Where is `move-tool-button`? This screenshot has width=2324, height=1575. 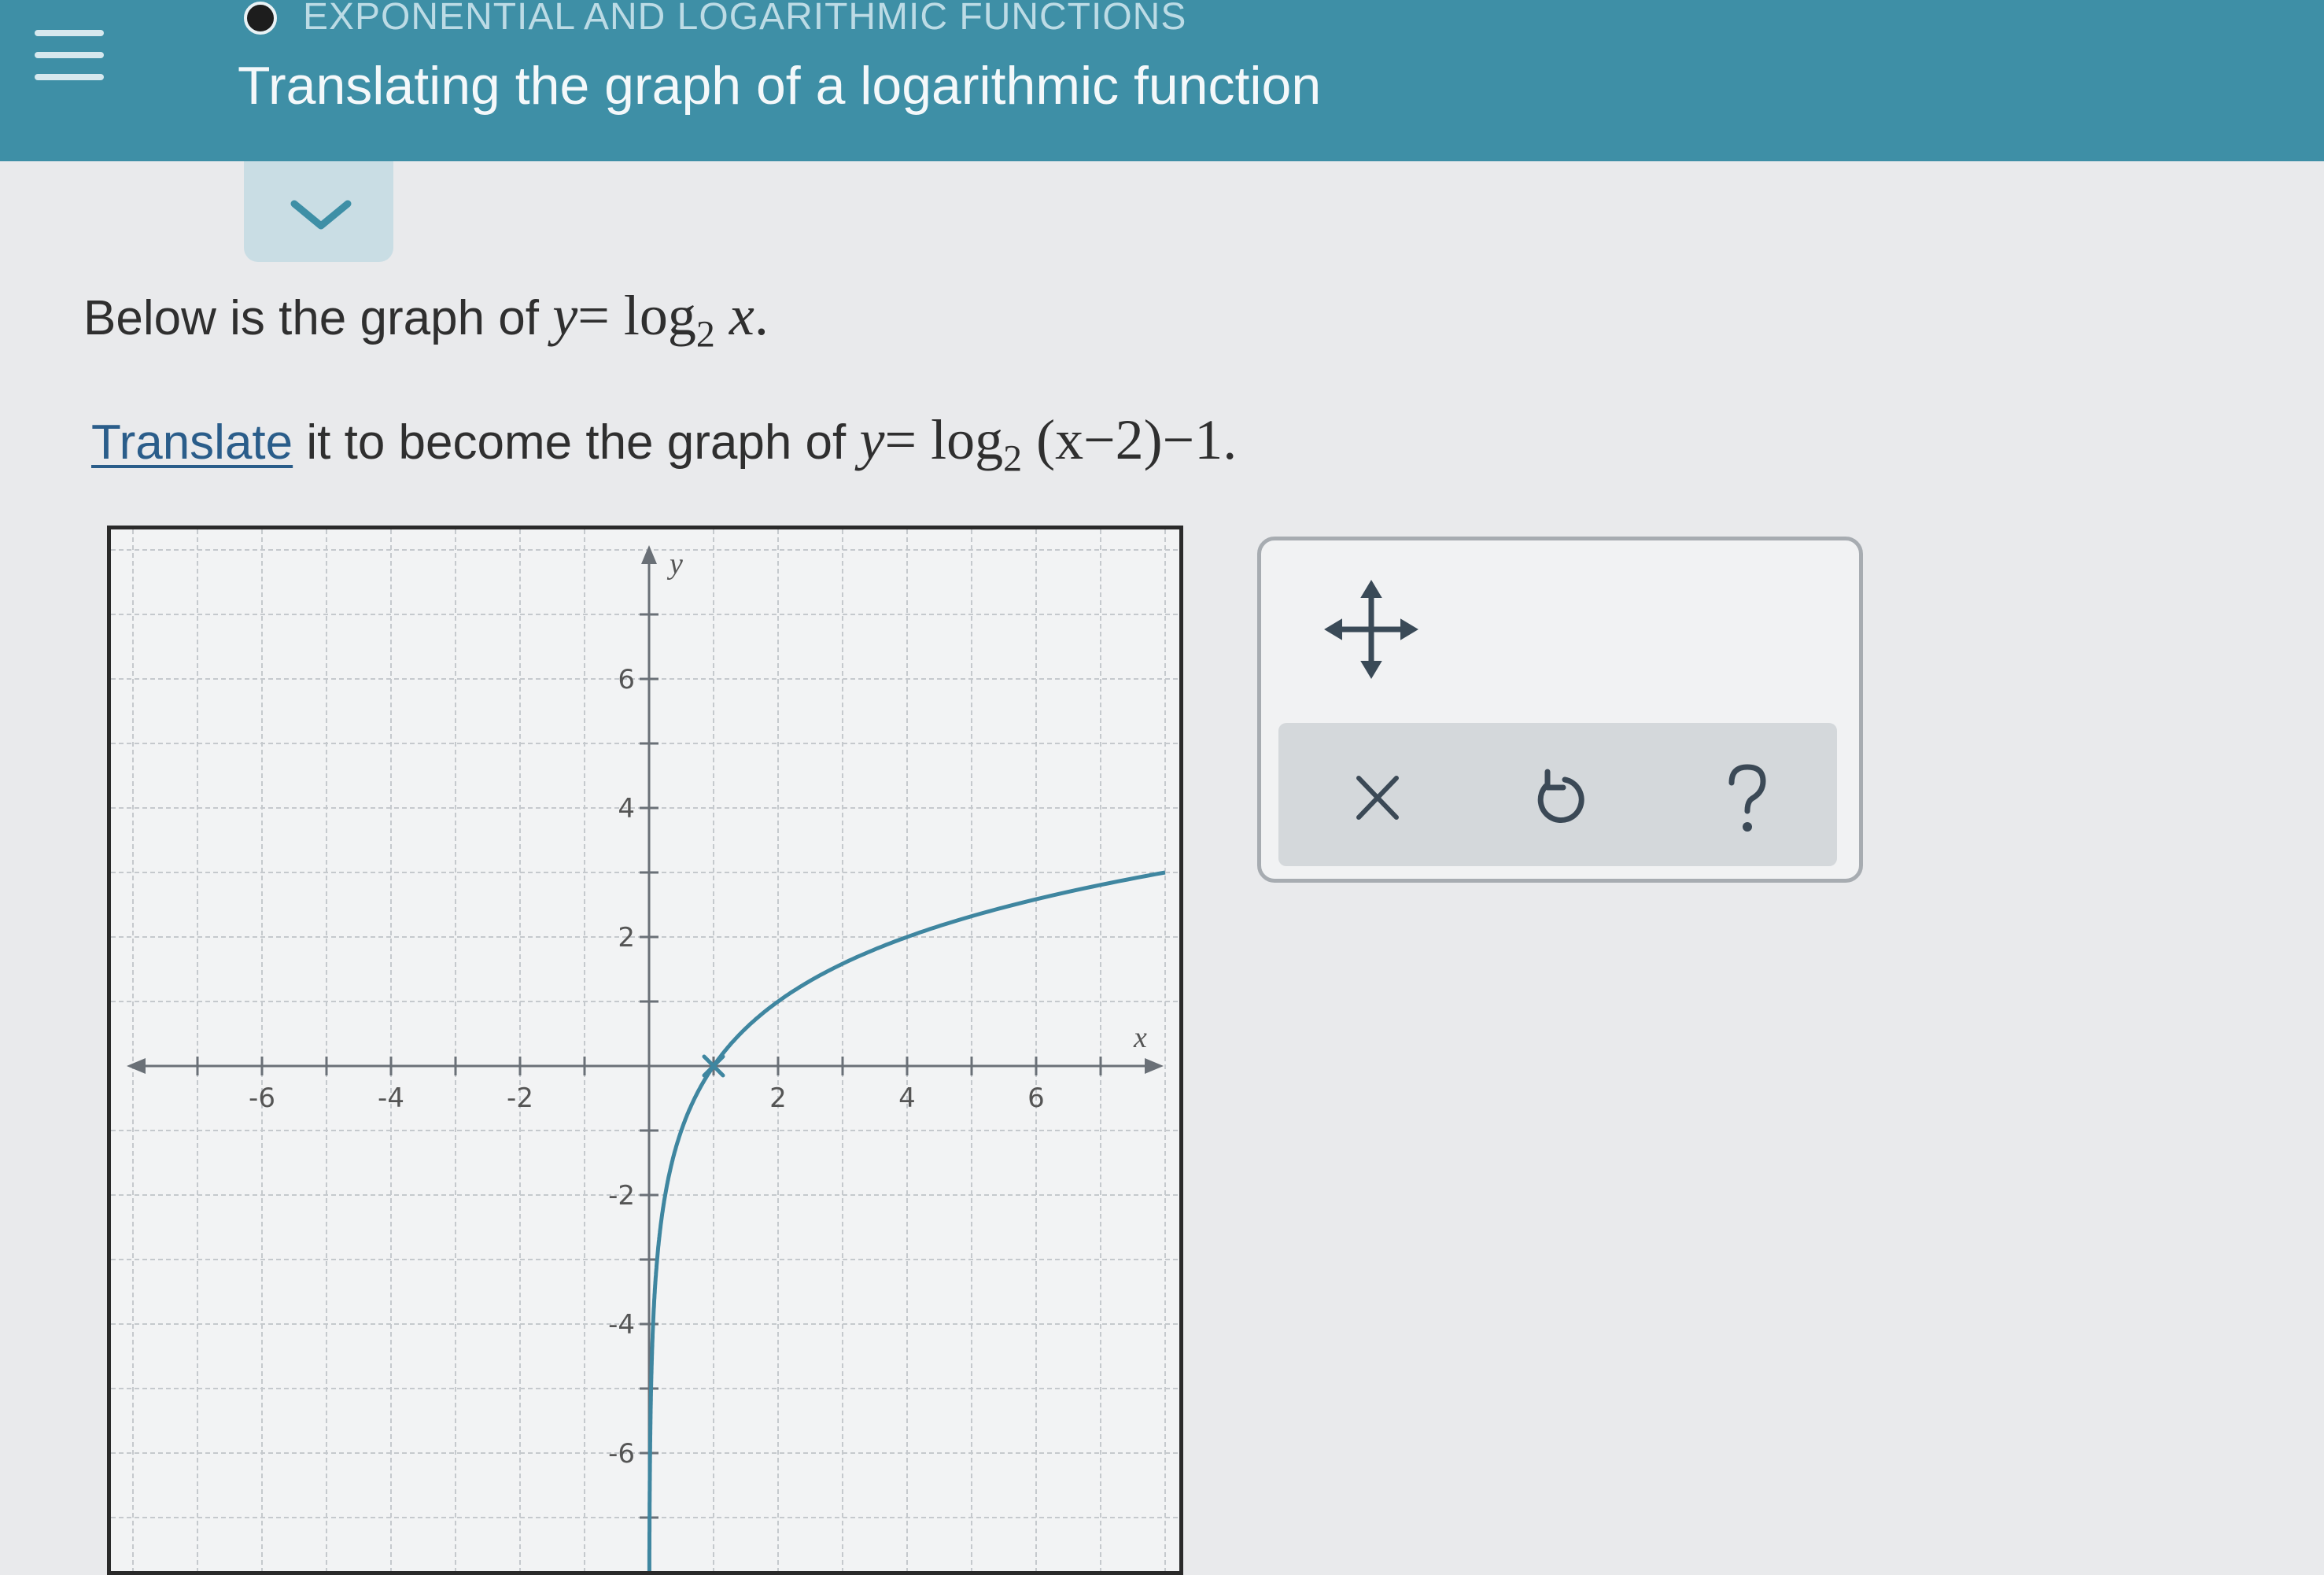 move-tool-button is located at coordinates (1371, 629).